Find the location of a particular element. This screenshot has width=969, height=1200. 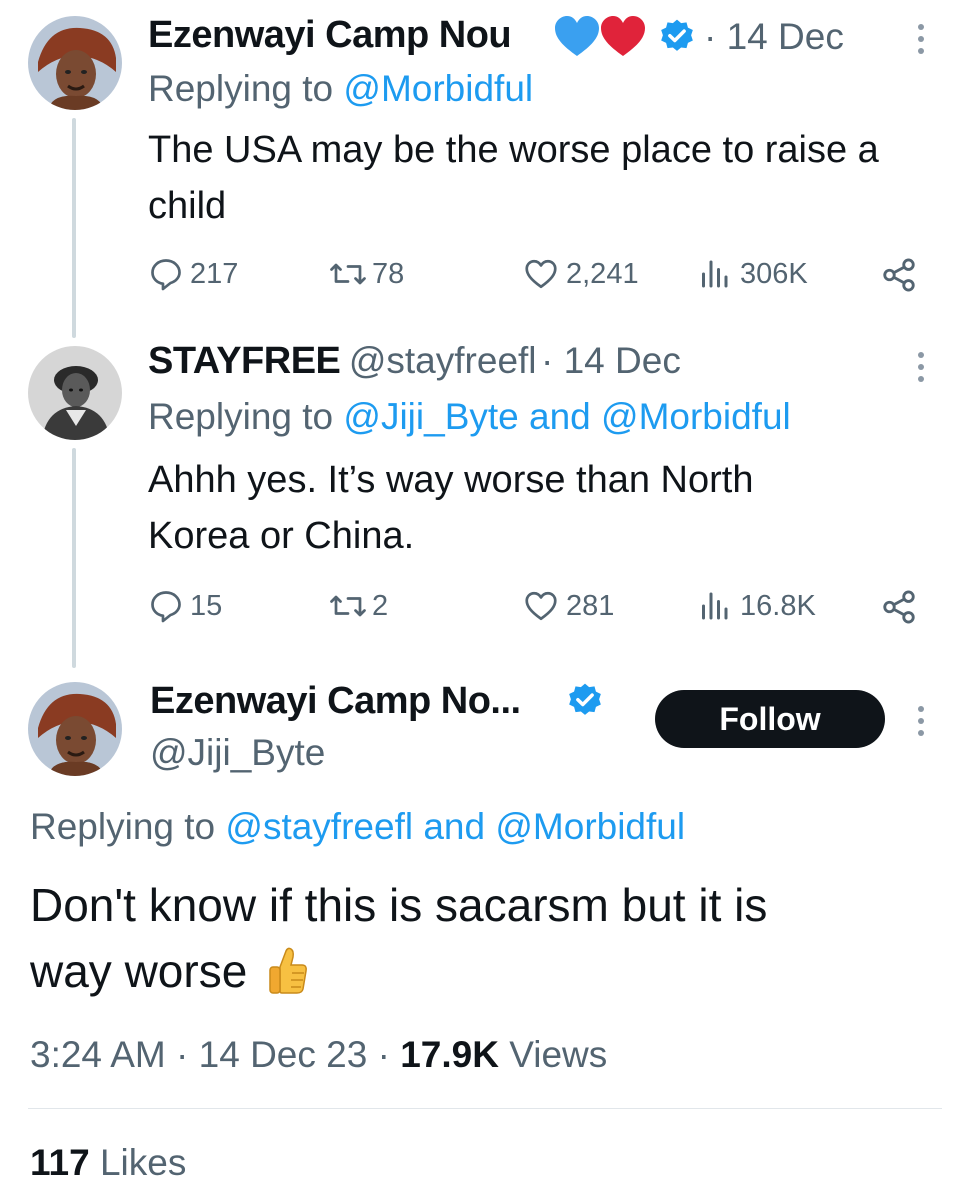

tweet-text-line-2: Korea or China. is located at coordinates (281, 536).